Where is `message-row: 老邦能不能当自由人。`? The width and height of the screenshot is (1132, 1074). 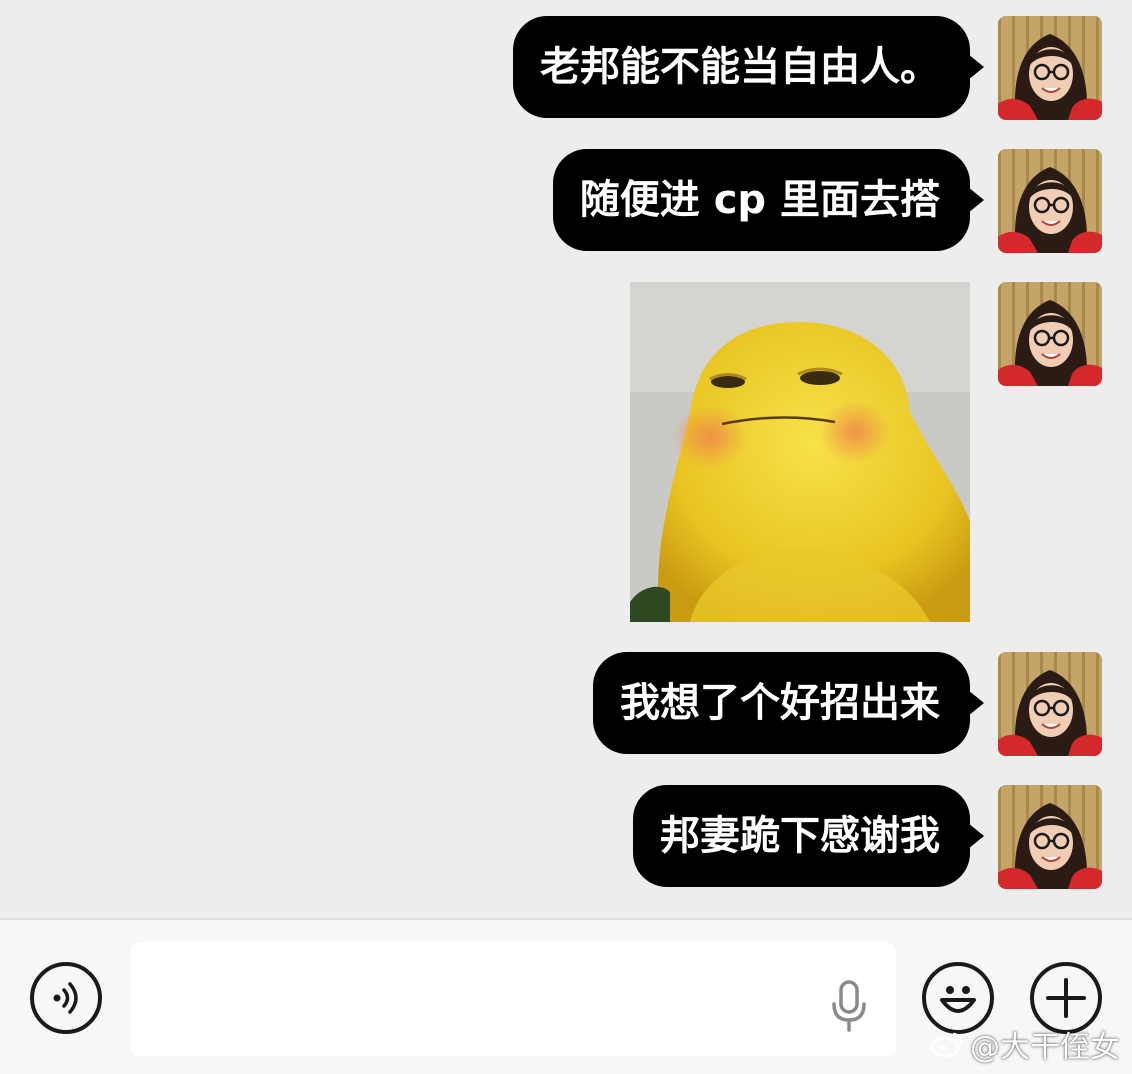
message-row: 老邦能不能当自由人。 is located at coordinates (807, 68).